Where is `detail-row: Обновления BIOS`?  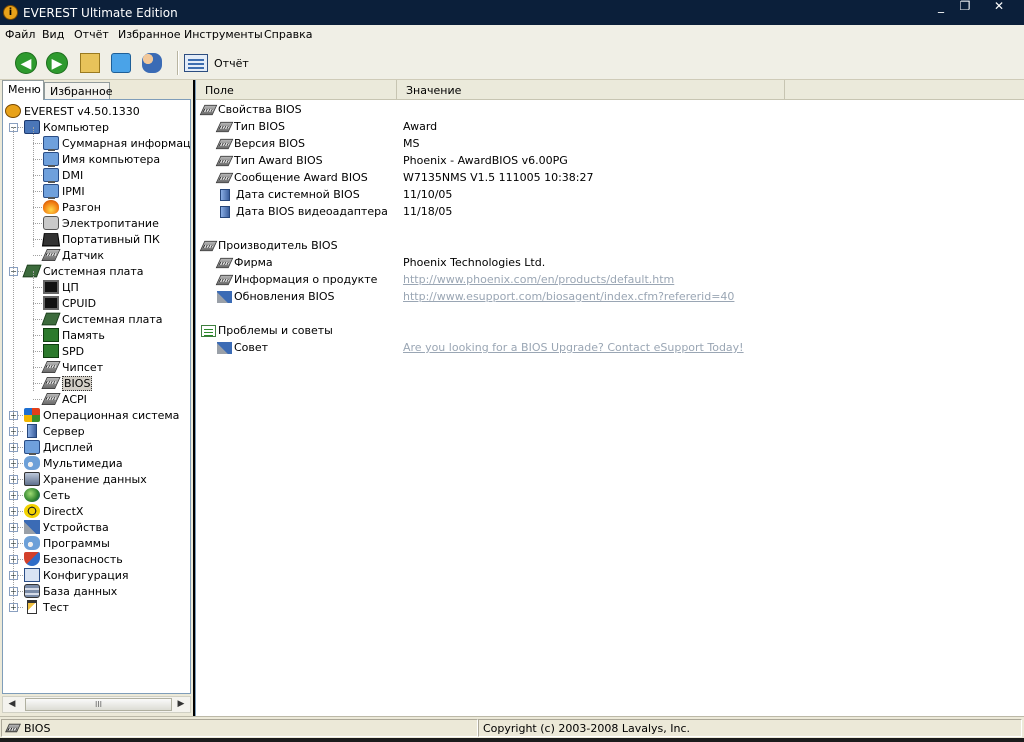
detail-row: Обновления BIOS is located at coordinates (276, 296).